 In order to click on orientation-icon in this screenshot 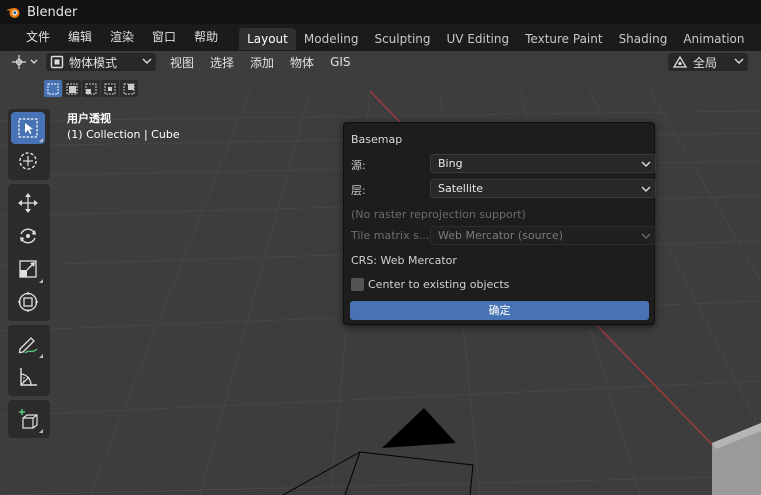, I will do `click(680, 61)`.